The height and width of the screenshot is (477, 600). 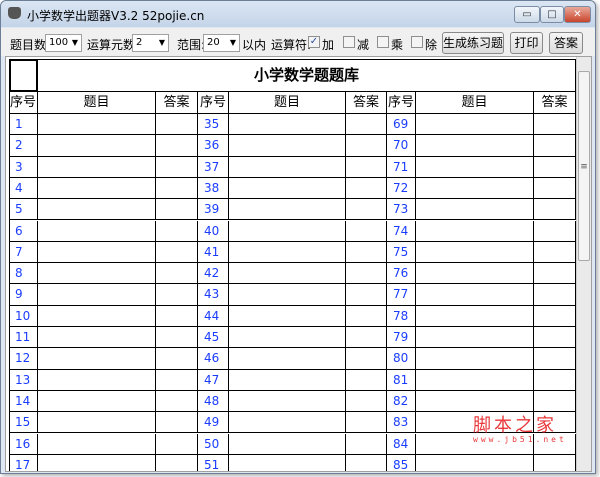 What do you see at coordinates (363, 45) in the screenshot?
I see `subtract-label: 减` at bounding box center [363, 45].